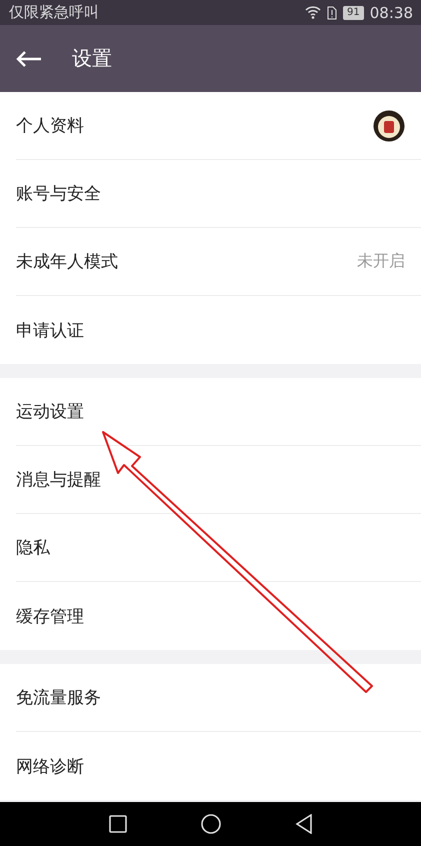  What do you see at coordinates (50, 126) in the screenshot?
I see `row-label: 个人资料` at bounding box center [50, 126].